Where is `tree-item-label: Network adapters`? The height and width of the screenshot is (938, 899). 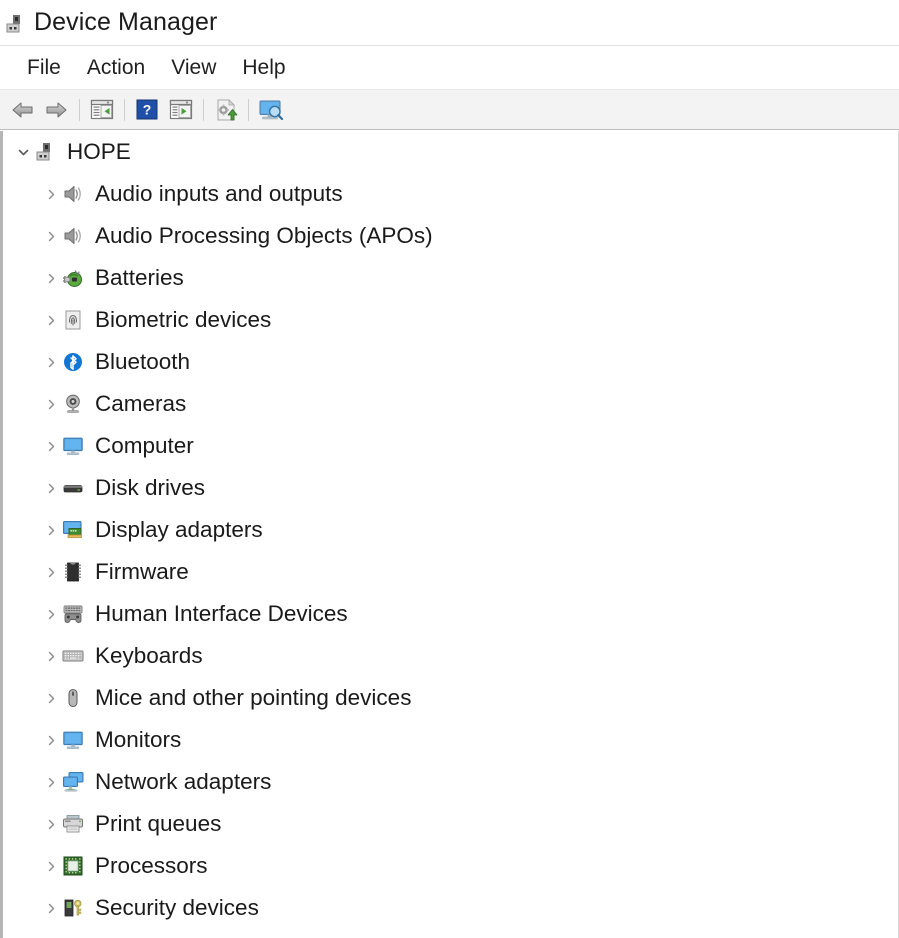
tree-item-label: Network adapters is located at coordinates (183, 781).